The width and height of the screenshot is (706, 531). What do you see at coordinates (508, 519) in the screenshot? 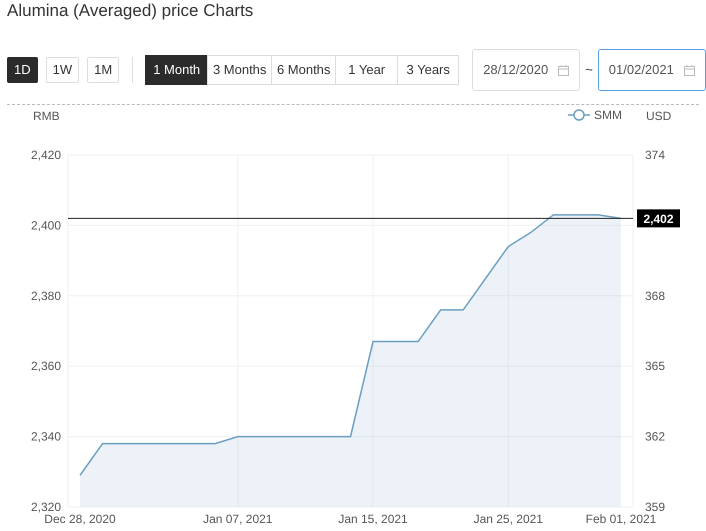
I see `x-axis-label: Jan 25, 2021` at bounding box center [508, 519].